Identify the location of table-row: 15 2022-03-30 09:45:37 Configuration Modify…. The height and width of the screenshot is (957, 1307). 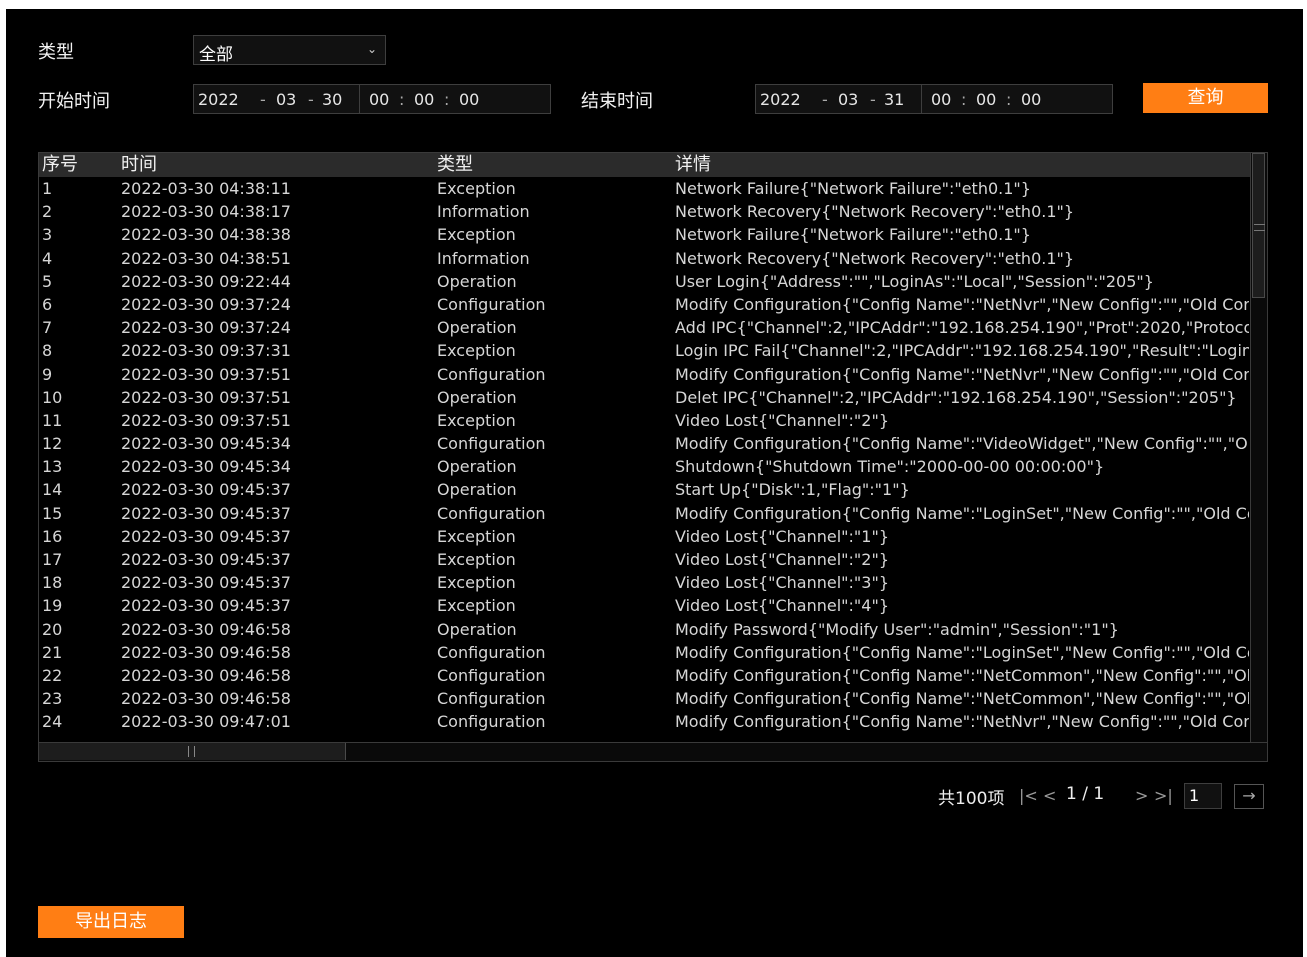
(644, 513).